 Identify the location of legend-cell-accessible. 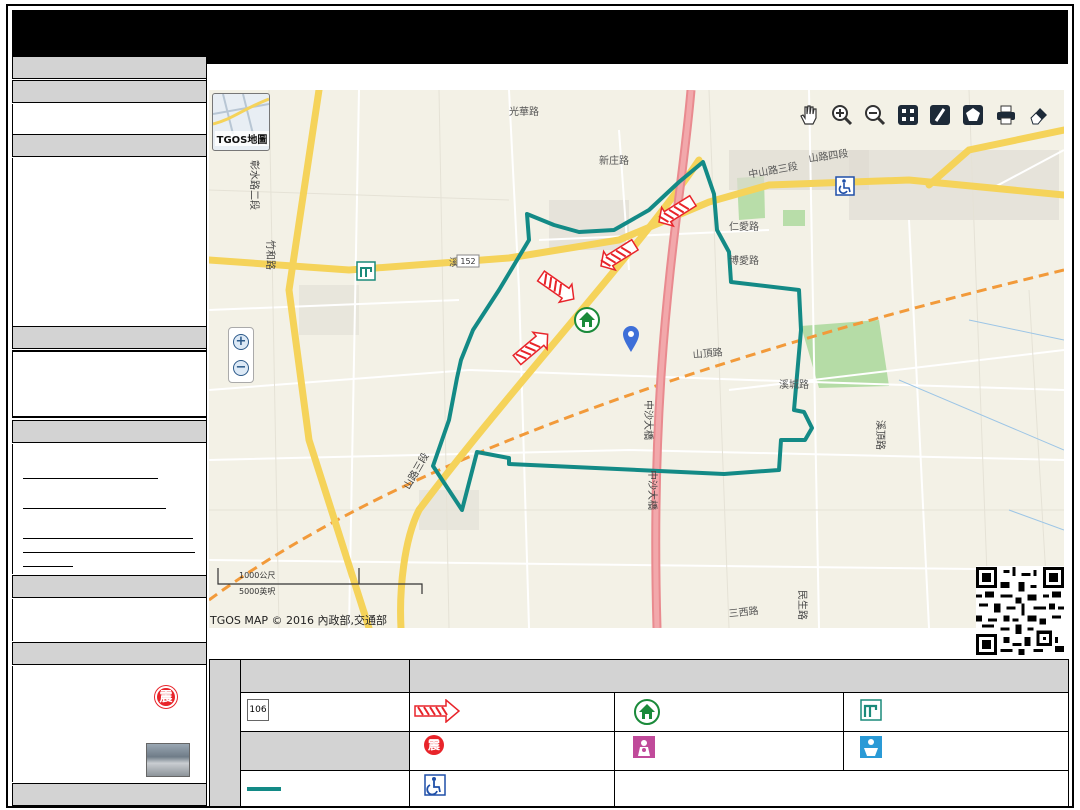
(512, 788).